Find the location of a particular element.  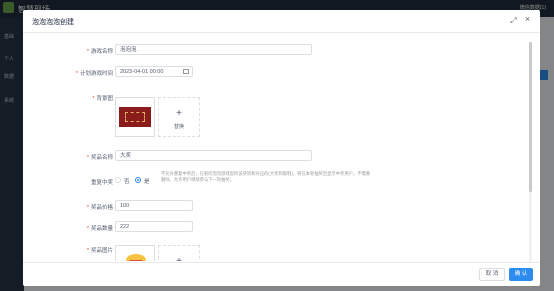

background-upload-button: + 替换 is located at coordinates (179, 117).